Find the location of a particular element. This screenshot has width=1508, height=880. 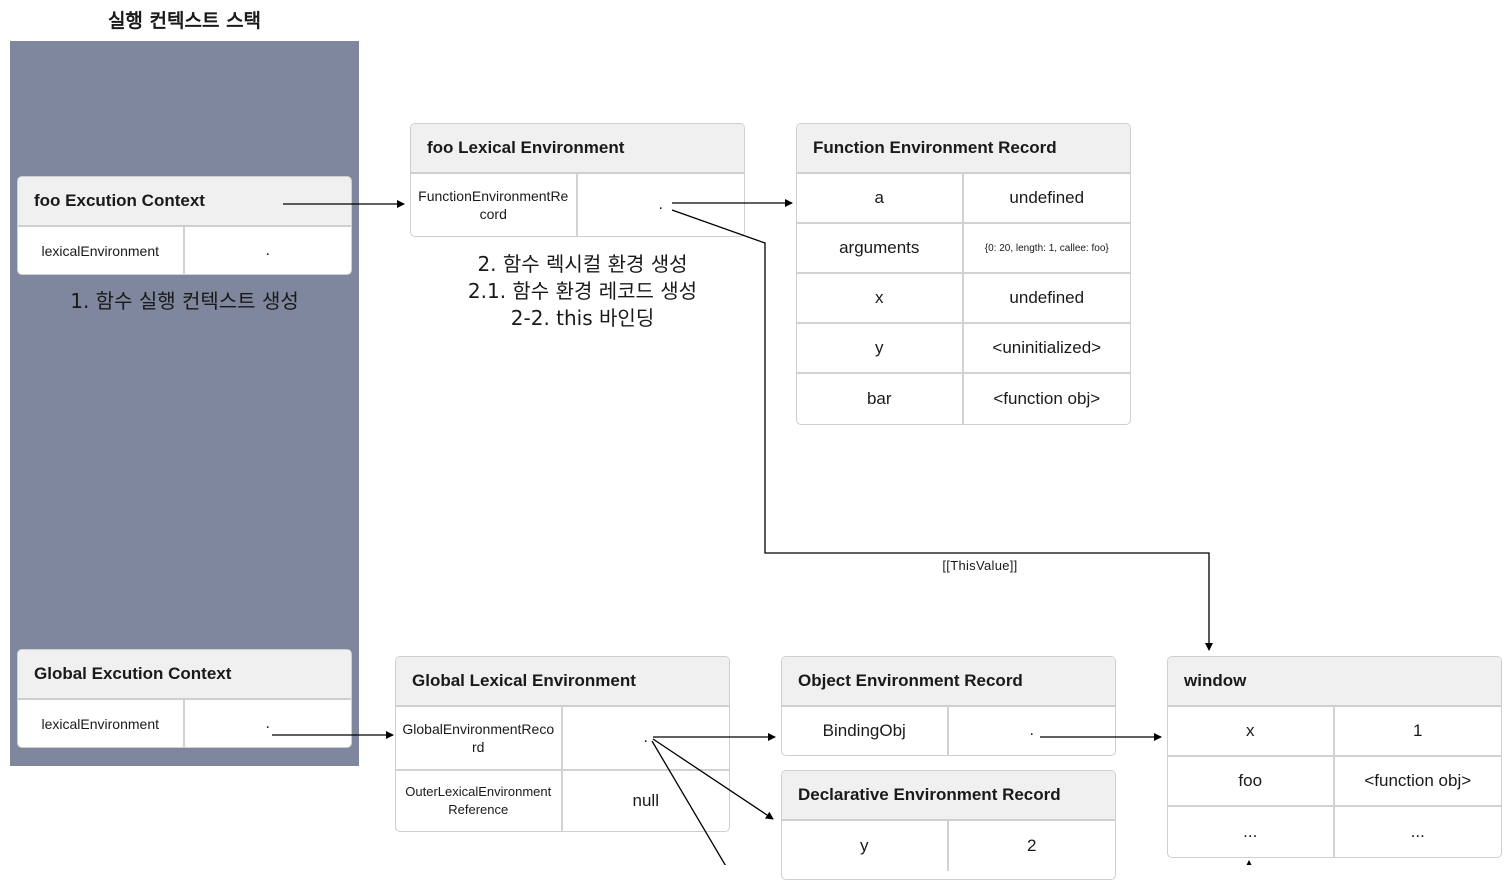

table-row: GlobalEnvironmentRecord . is located at coordinates (562, 739).